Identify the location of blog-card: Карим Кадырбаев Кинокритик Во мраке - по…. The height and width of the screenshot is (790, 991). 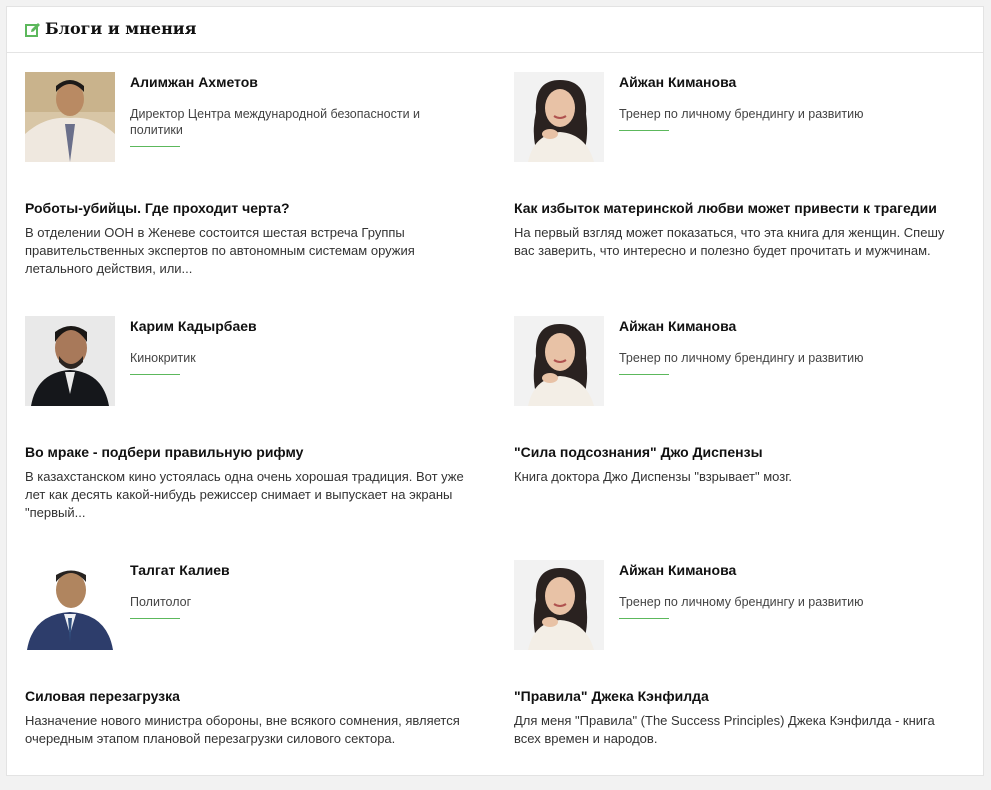
(260, 431).